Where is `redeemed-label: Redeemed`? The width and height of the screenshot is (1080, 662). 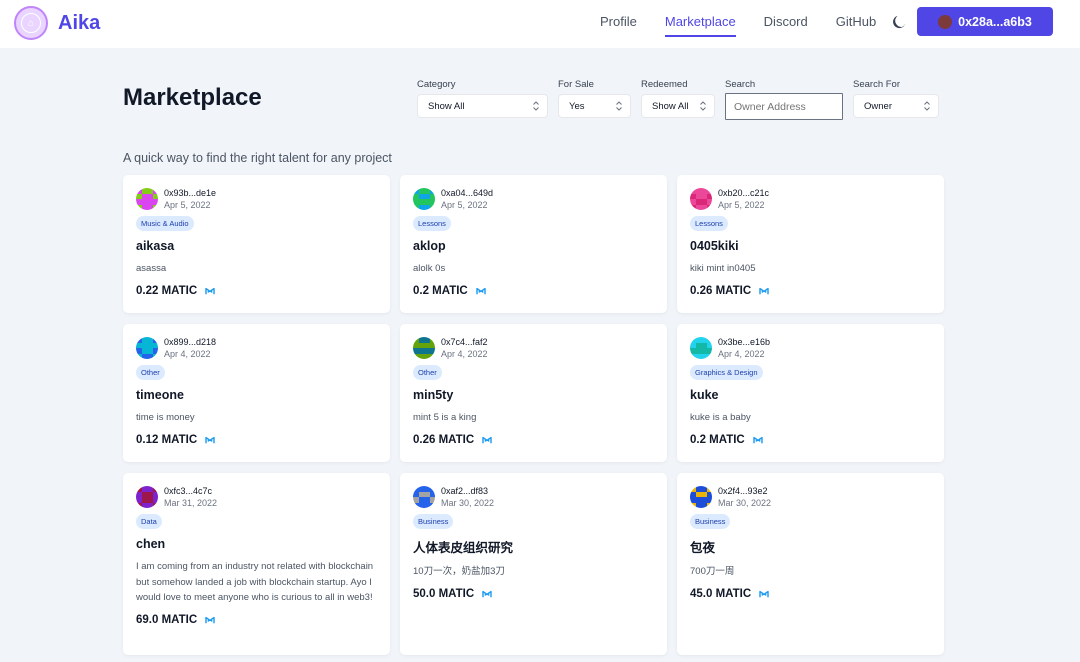
redeemed-label: Redeemed is located at coordinates (664, 84).